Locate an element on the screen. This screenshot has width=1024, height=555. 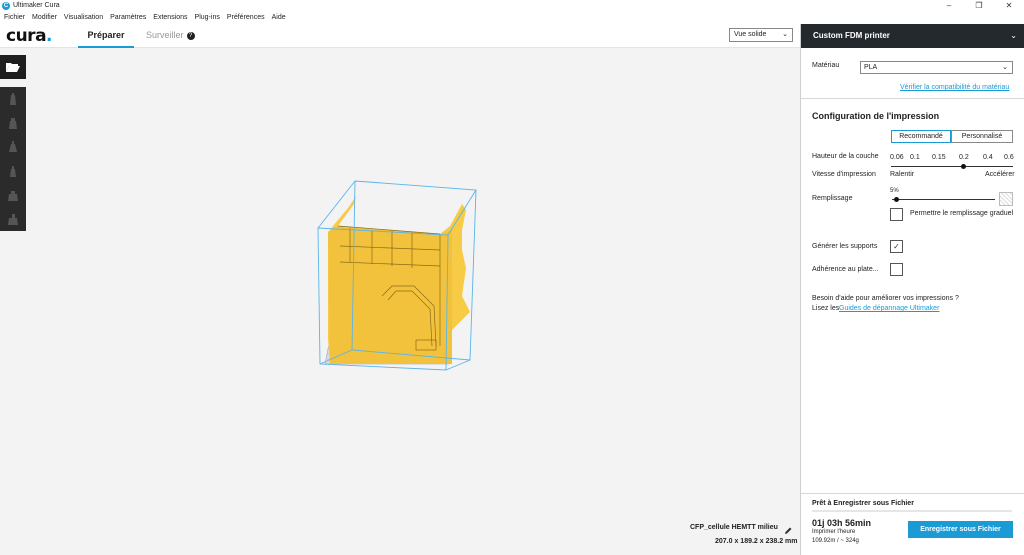
support-blocker-icon is located at coordinates (13, 219).